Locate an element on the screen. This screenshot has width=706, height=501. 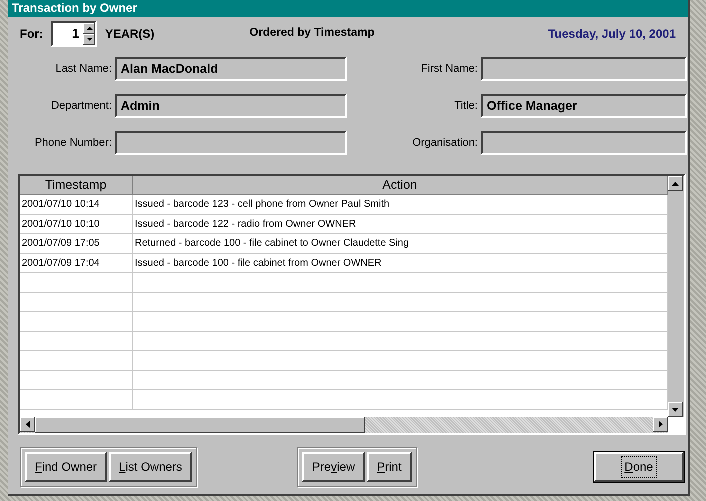
column-header: Timestamp is located at coordinates (76, 185).